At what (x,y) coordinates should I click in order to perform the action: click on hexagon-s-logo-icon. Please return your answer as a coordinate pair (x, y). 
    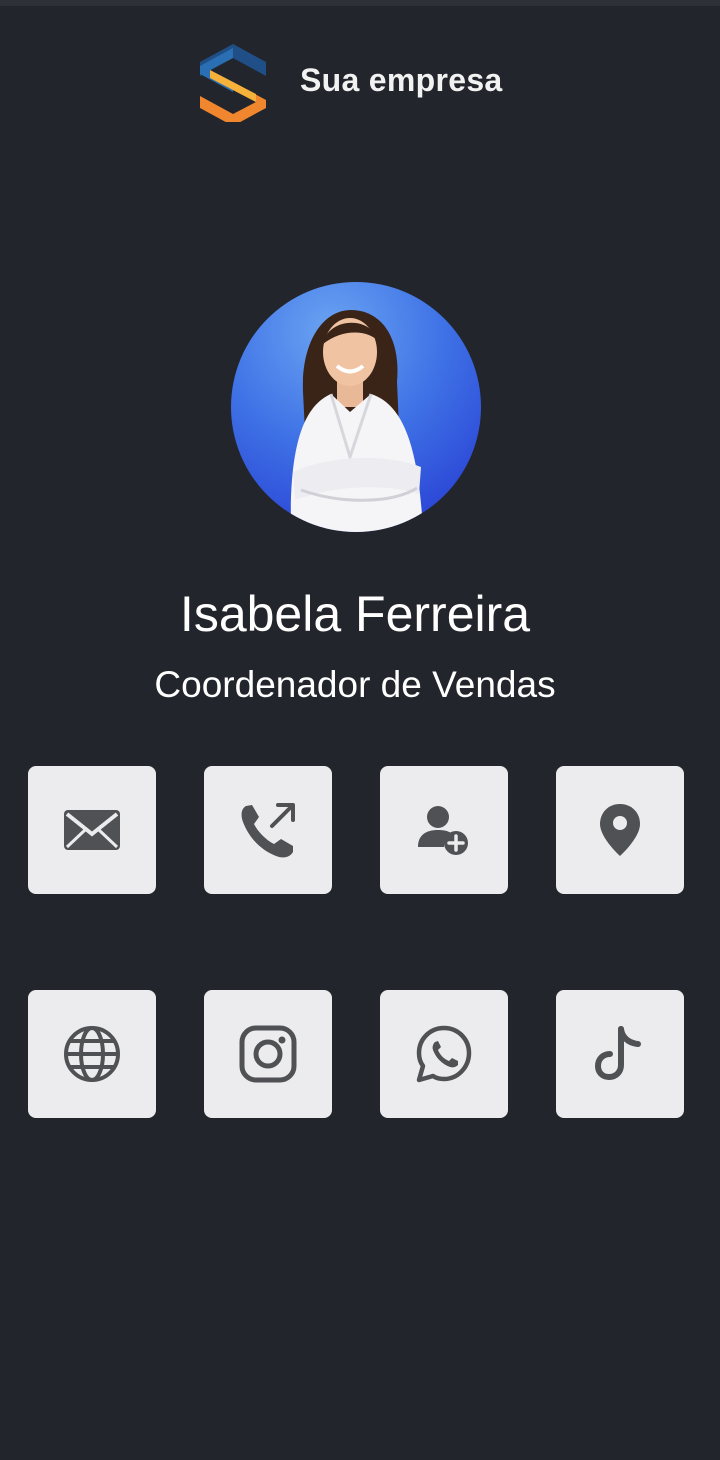
    Looking at the image, I should click on (233, 83).